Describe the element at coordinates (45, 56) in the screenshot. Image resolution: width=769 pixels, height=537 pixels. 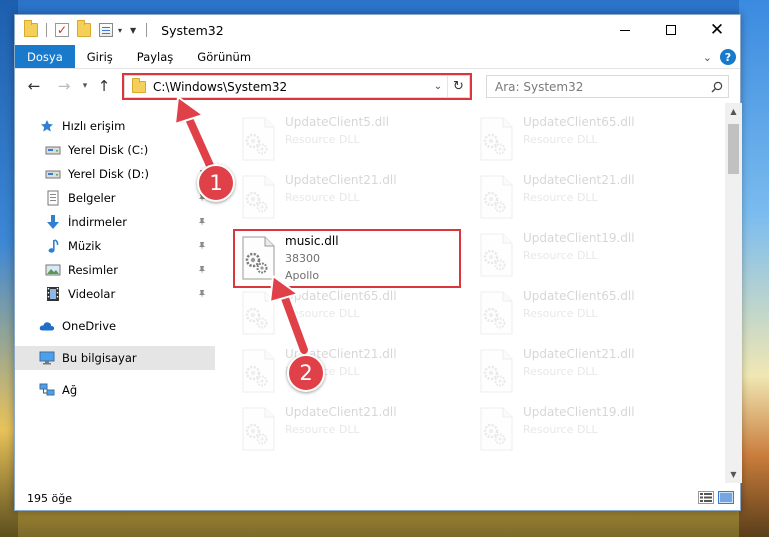
I see `tab-file: Dosya` at that location.